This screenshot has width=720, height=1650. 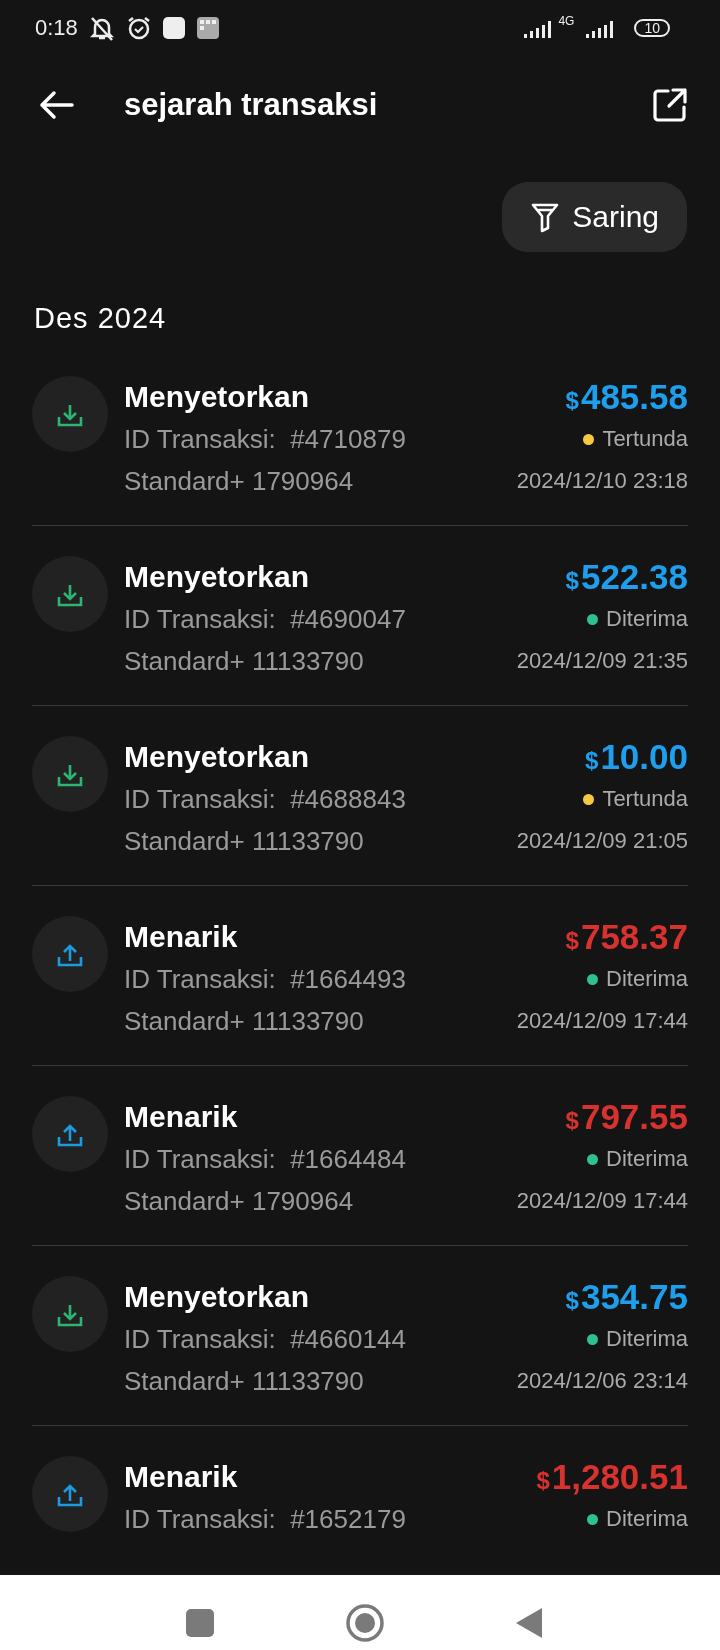 What do you see at coordinates (545, 217) in the screenshot?
I see `filter-icon` at bounding box center [545, 217].